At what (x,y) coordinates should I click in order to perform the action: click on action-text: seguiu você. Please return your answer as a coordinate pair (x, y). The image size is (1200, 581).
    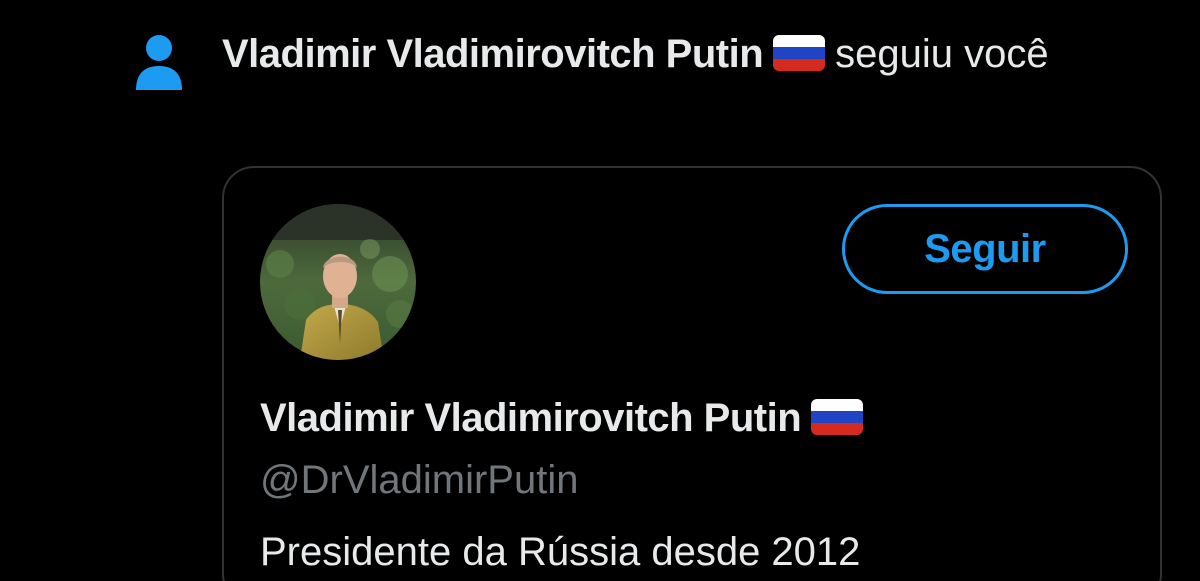
    Looking at the image, I should click on (942, 54).